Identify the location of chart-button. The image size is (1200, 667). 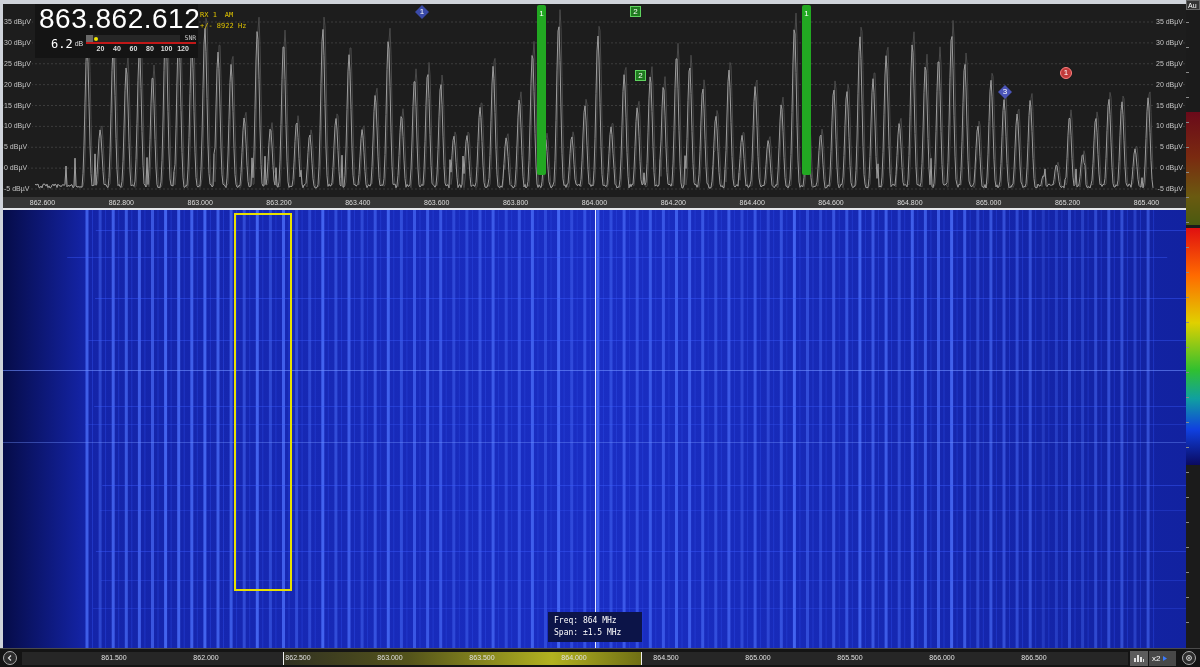
(1139, 658).